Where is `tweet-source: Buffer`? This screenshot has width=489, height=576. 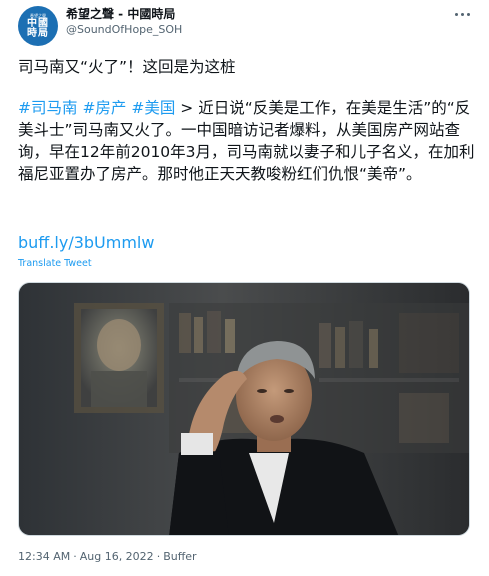
tweet-source: Buffer is located at coordinates (180, 556).